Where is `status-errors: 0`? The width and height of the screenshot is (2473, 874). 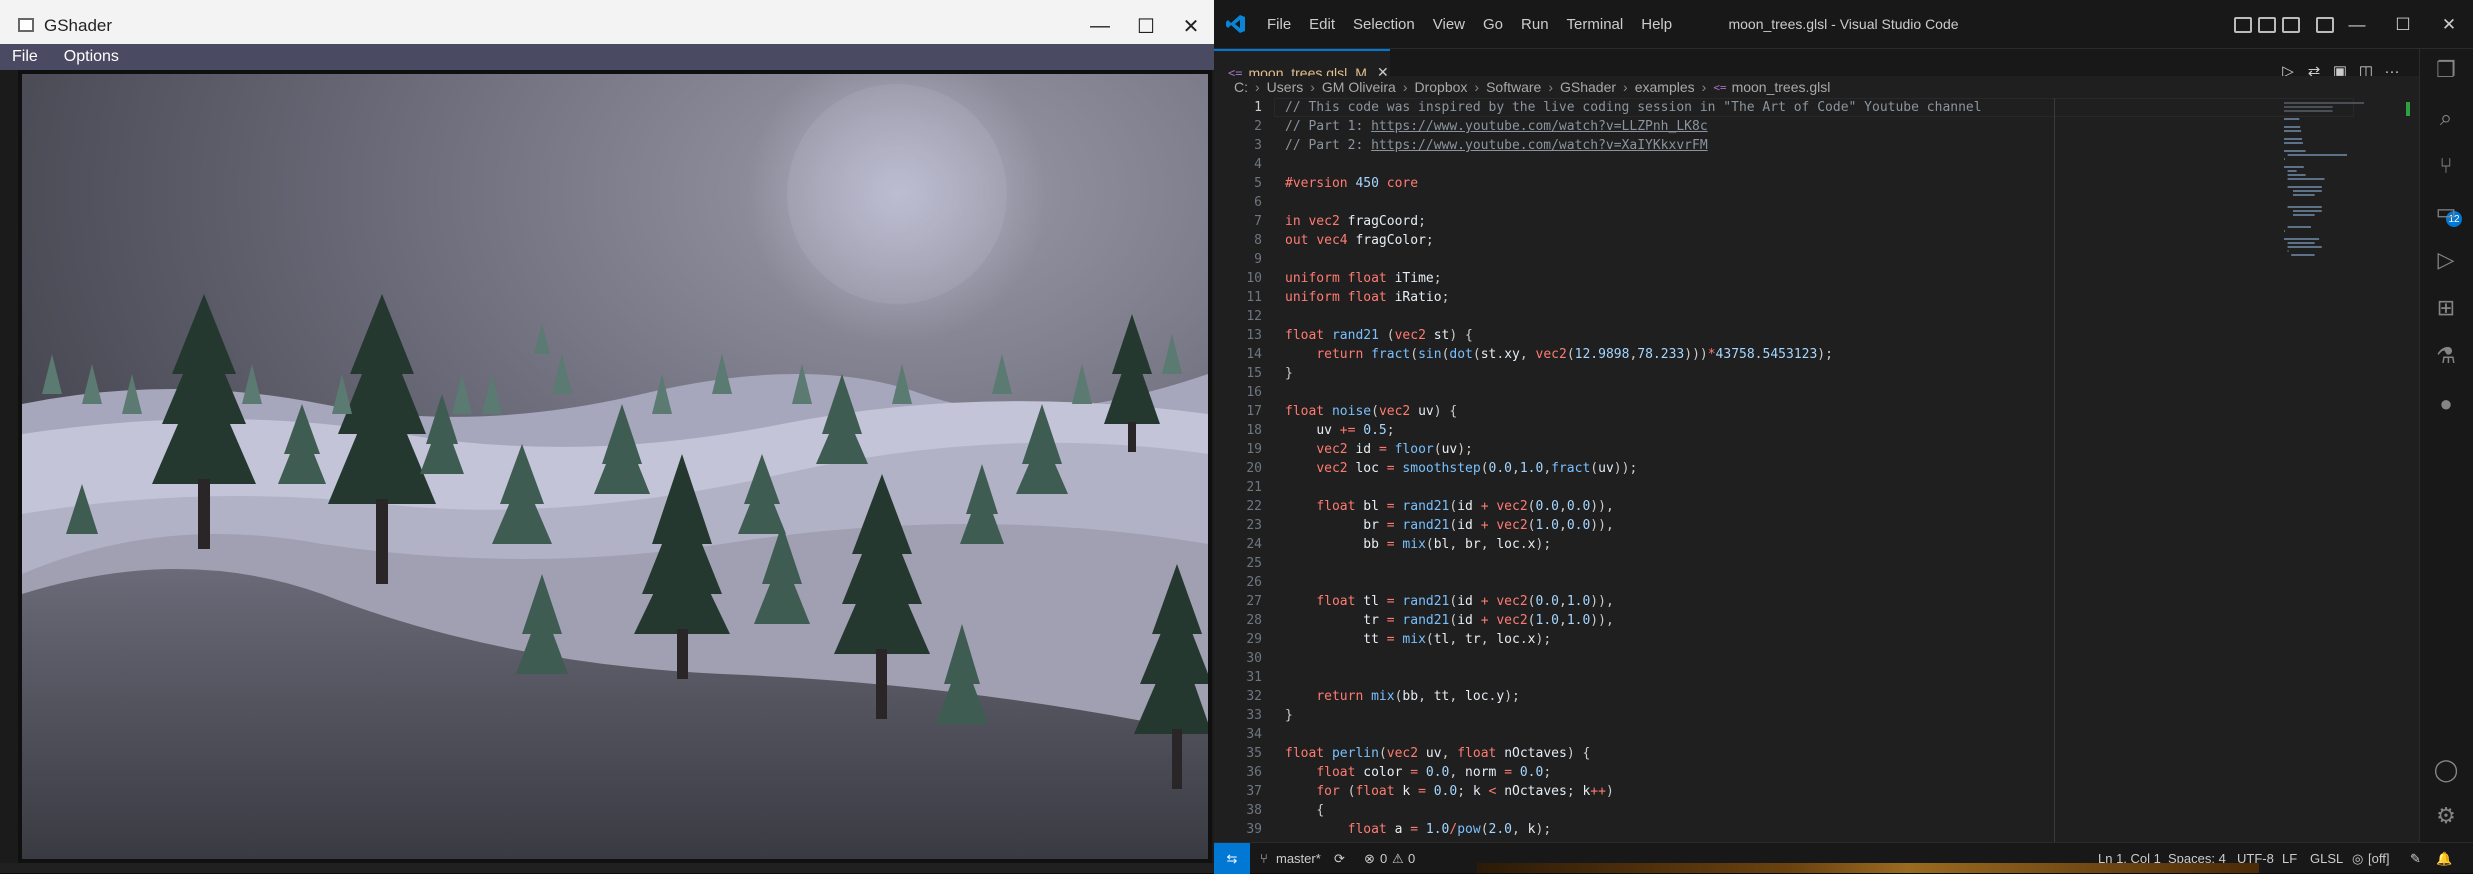 status-errors: 0 is located at coordinates (1383, 858).